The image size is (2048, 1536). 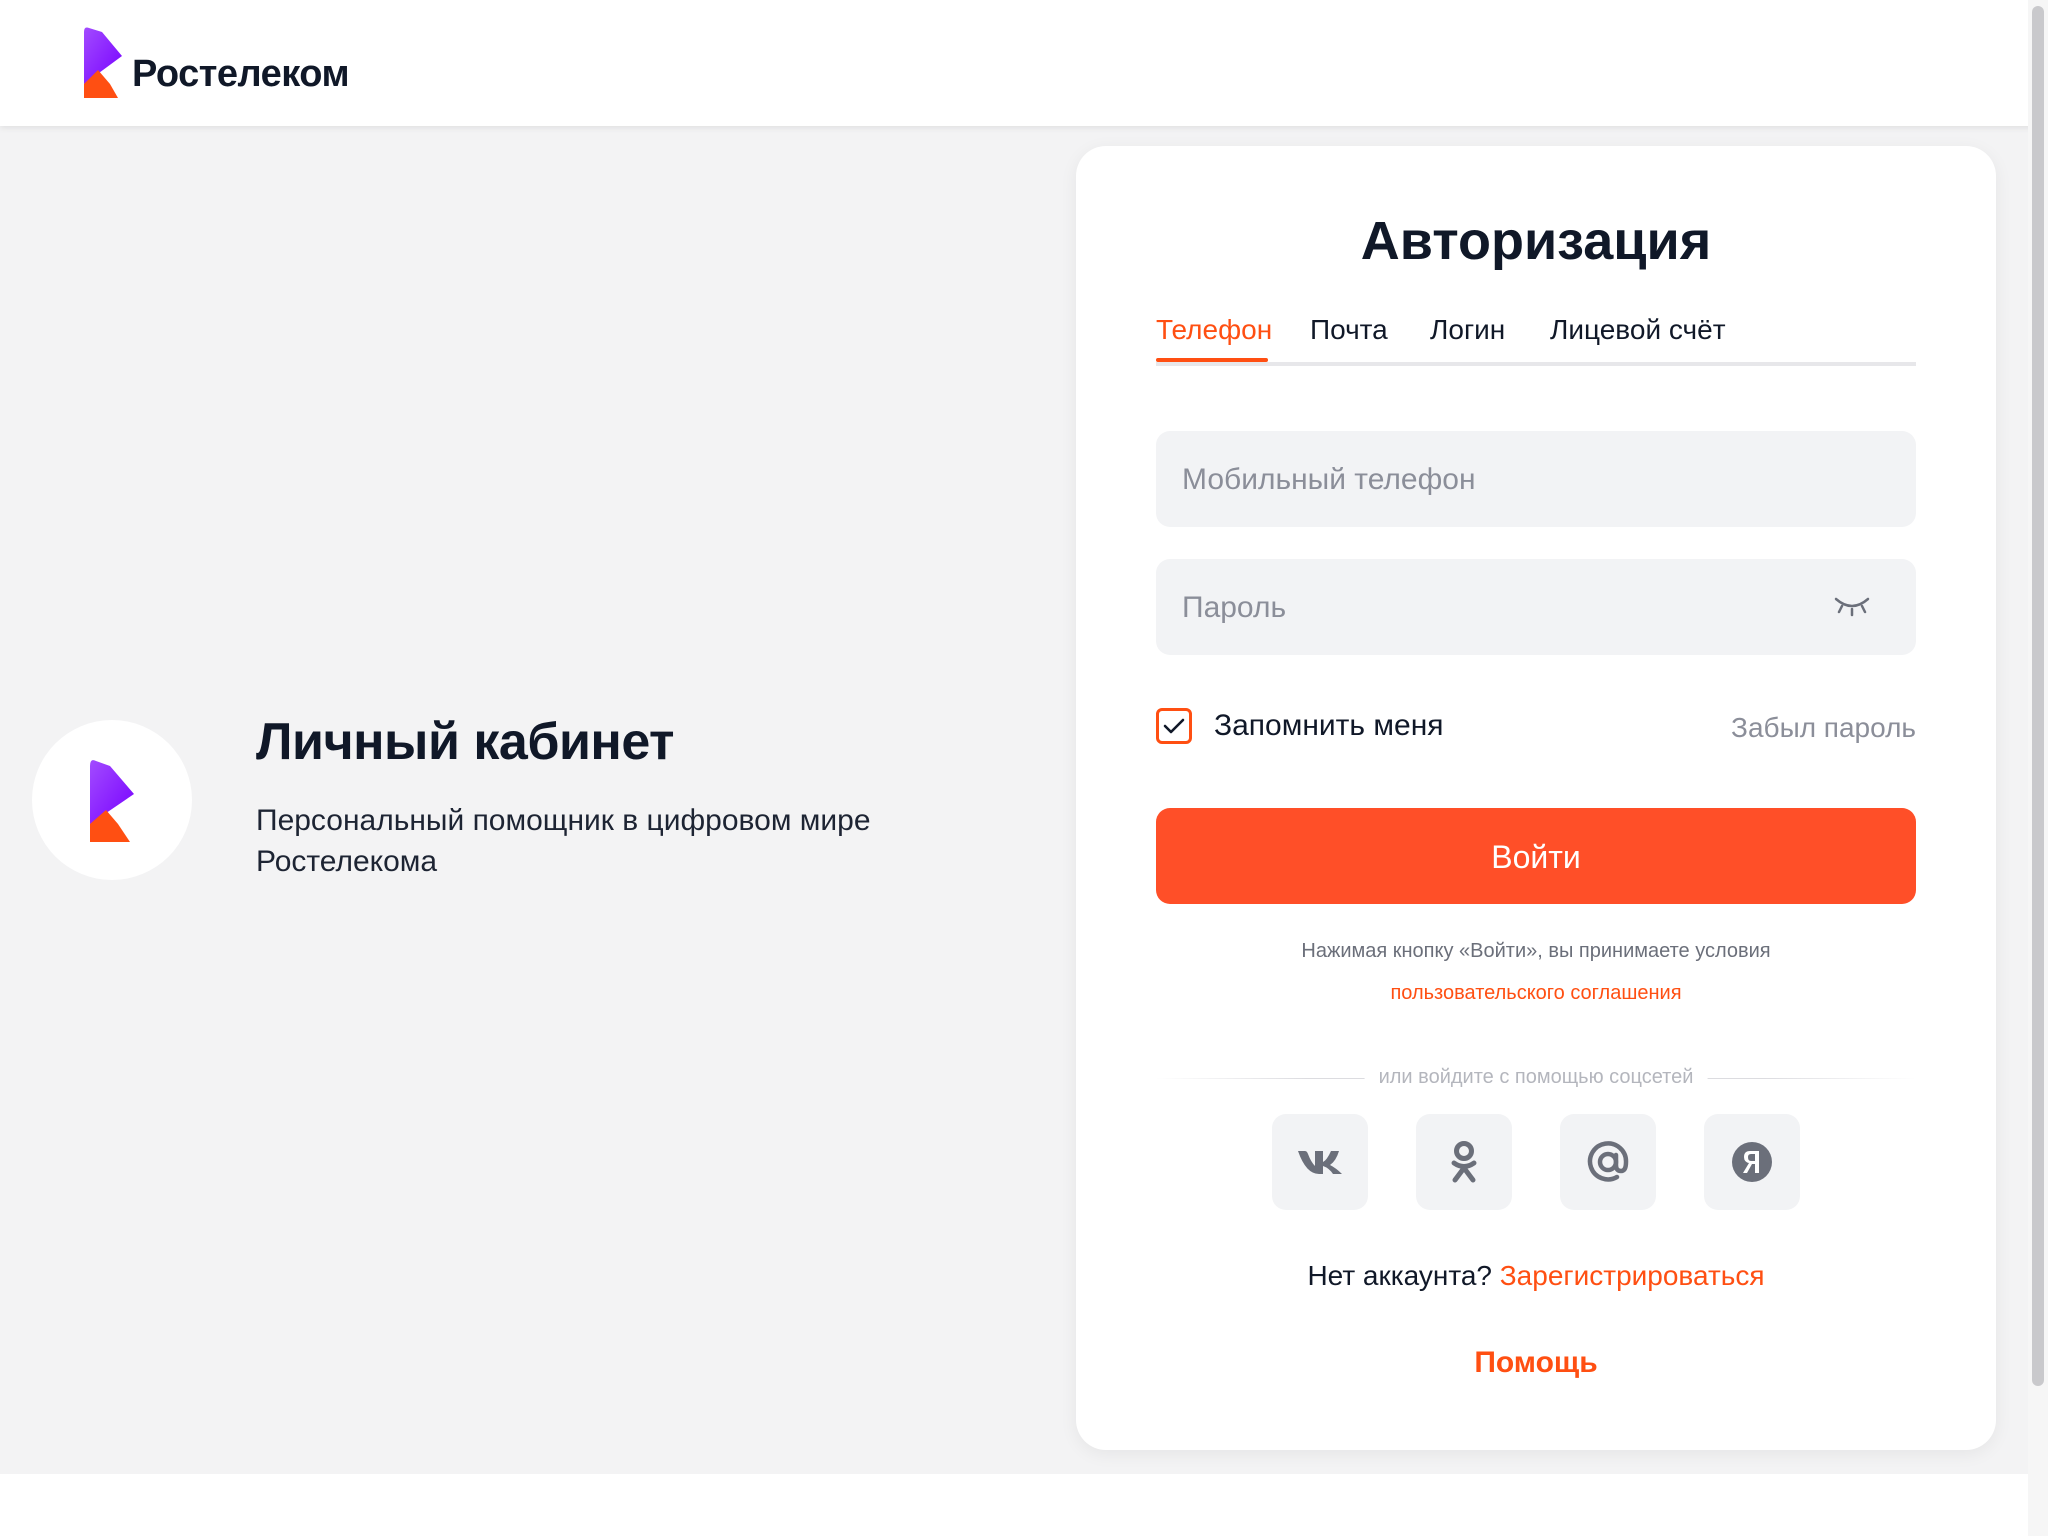 I want to click on mailru-login-button, so click(x=1608, y=1162).